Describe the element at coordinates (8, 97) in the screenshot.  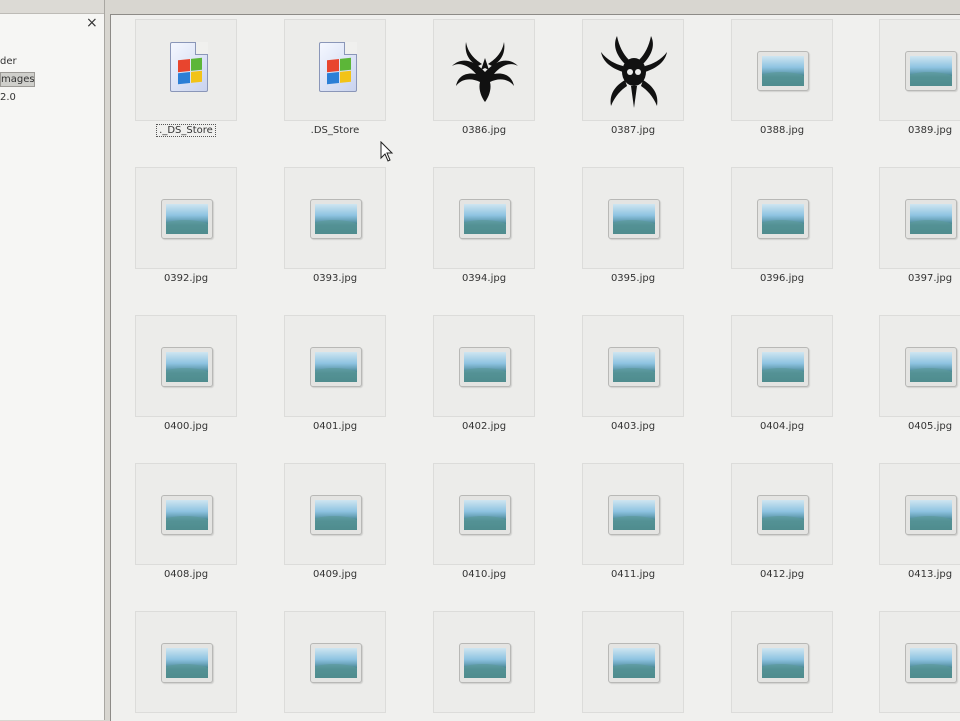
I see `tree-item-version: 2.0` at that location.